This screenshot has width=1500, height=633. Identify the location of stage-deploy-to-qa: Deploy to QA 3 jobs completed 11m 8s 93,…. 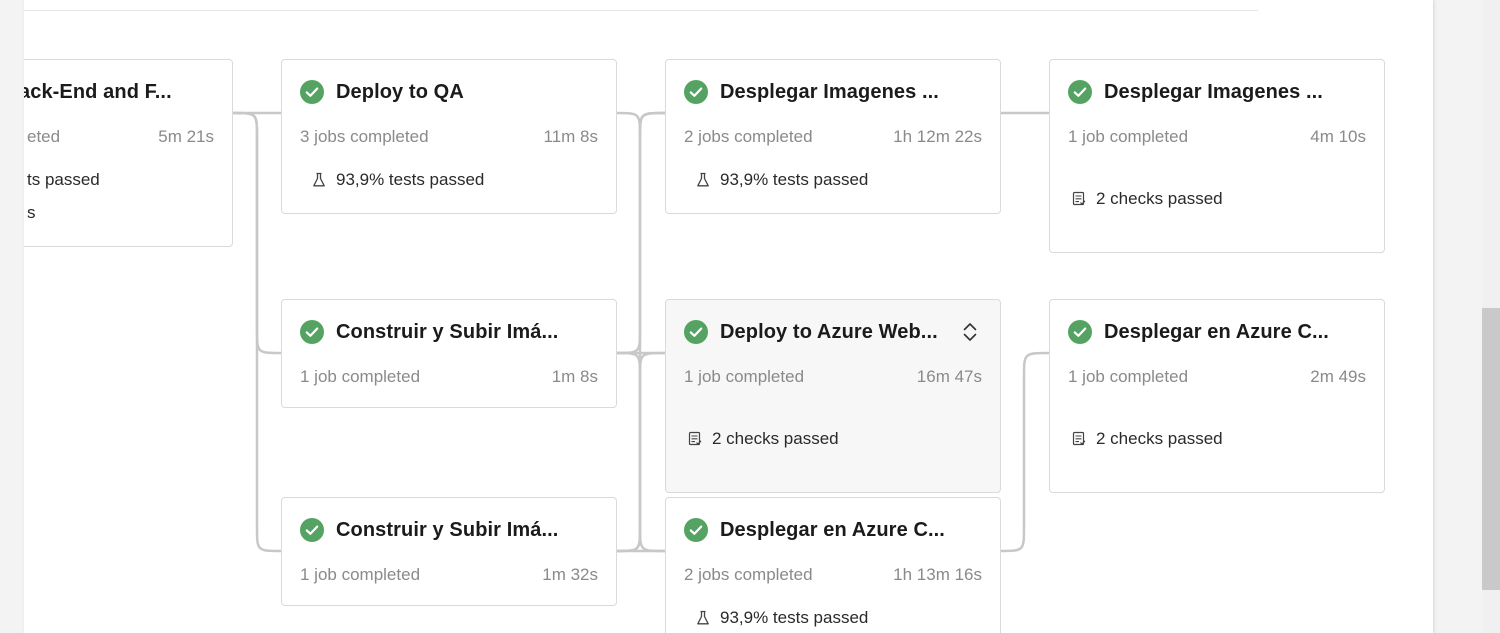
(449, 136).